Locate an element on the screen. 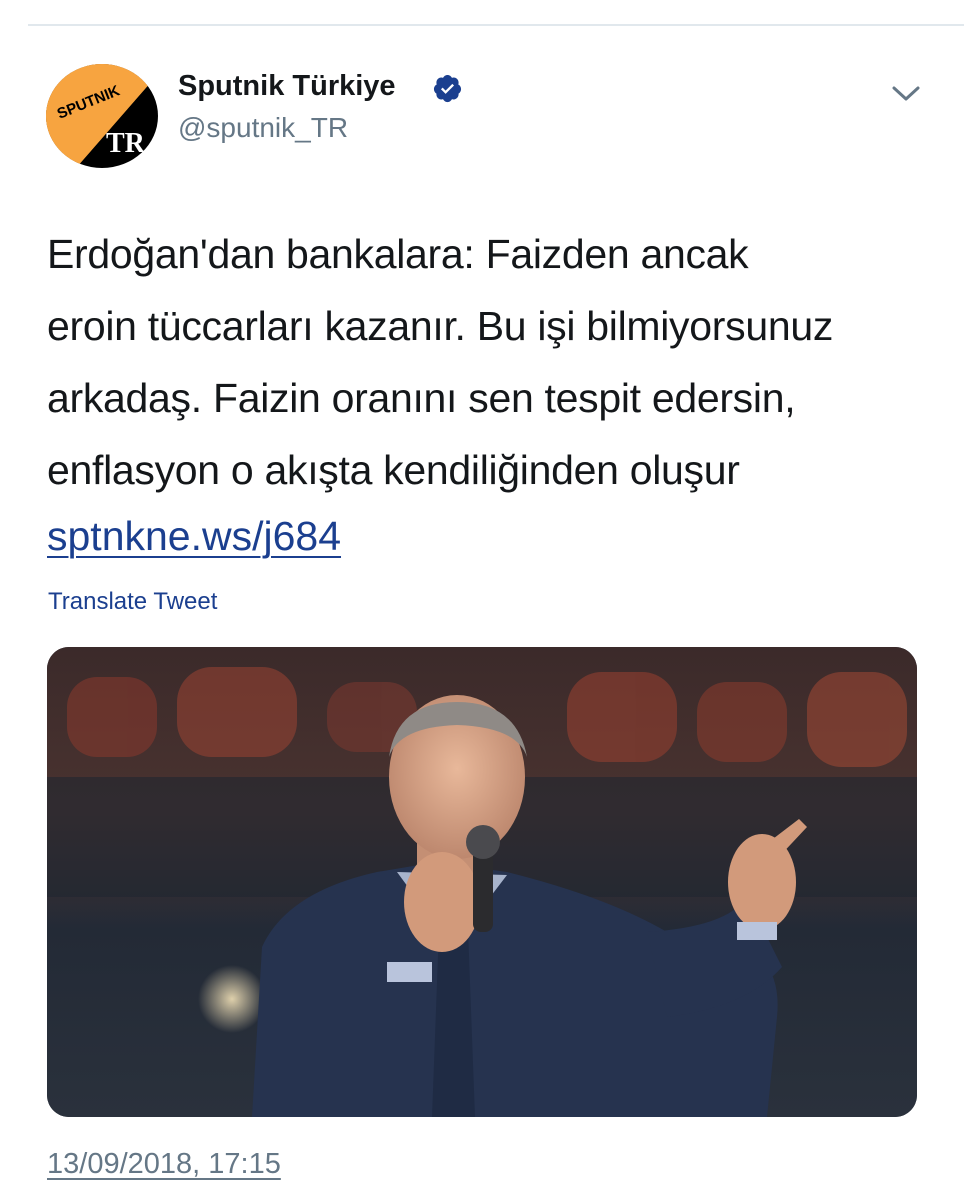 The height and width of the screenshot is (1200, 964). tweet-timestamp: 13/09/2018, 17:15 is located at coordinates (164, 1164).